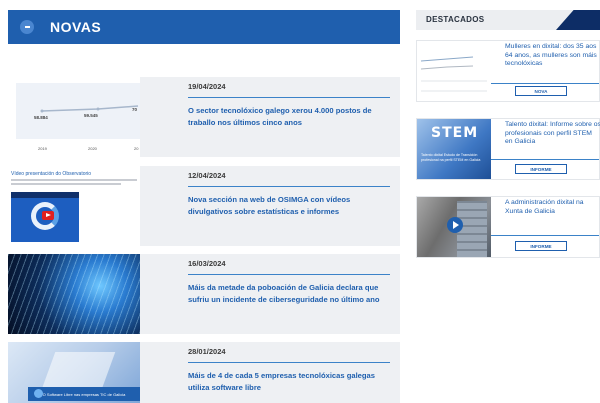 This screenshot has width=600, height=403. I want to click on destacados-title: DESTACADOS, so click(455, 19).